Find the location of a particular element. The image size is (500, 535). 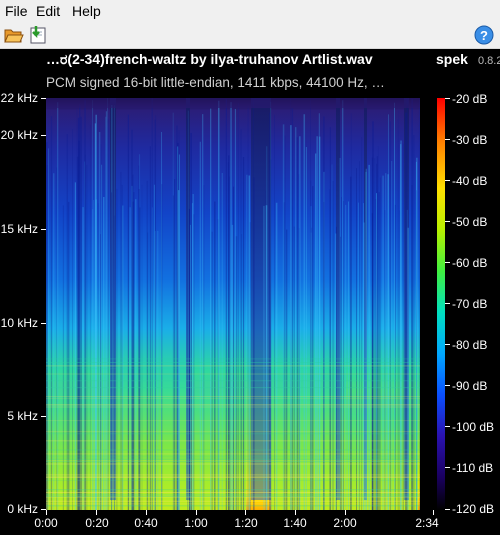

spectrogram-end-silence is located at coordinates (427, 304).